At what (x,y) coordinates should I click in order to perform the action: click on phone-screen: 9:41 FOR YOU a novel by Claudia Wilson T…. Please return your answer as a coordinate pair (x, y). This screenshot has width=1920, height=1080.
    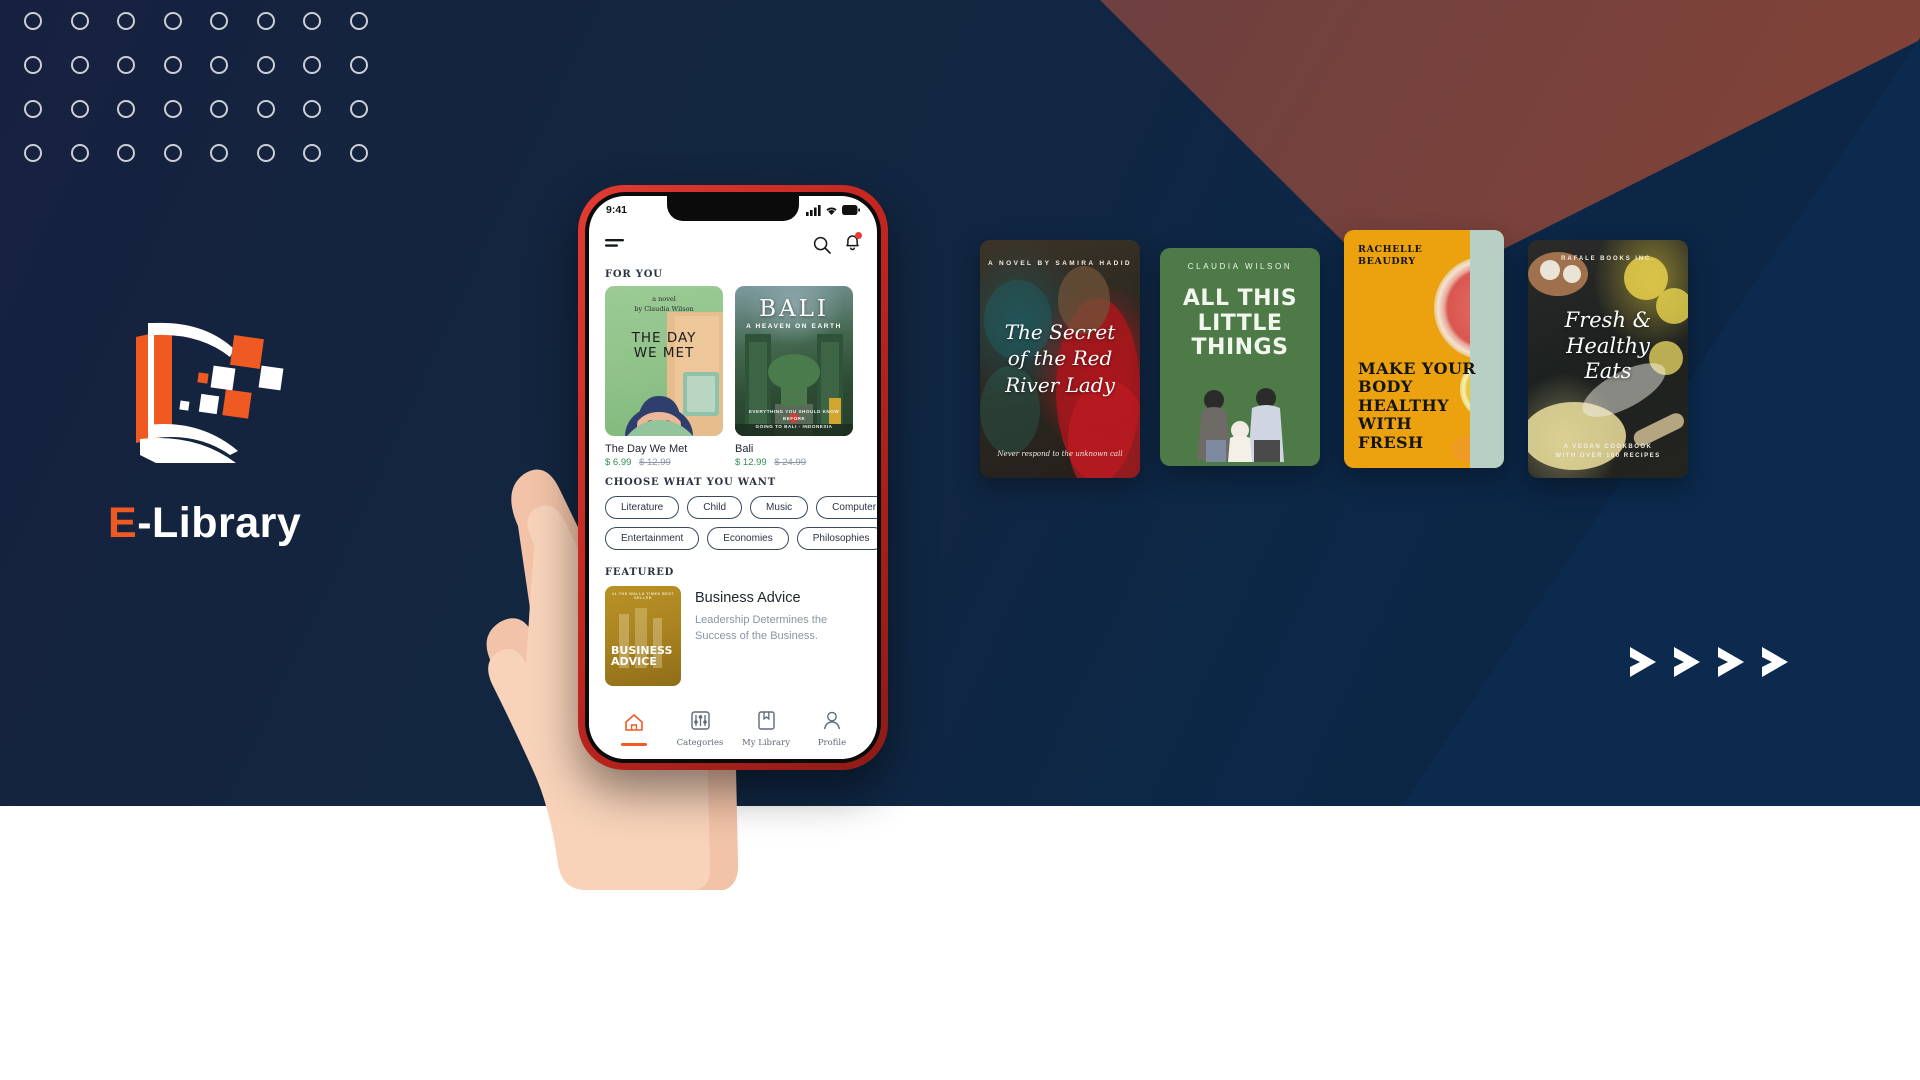
    Looking at the image, I should click on (733, 477).